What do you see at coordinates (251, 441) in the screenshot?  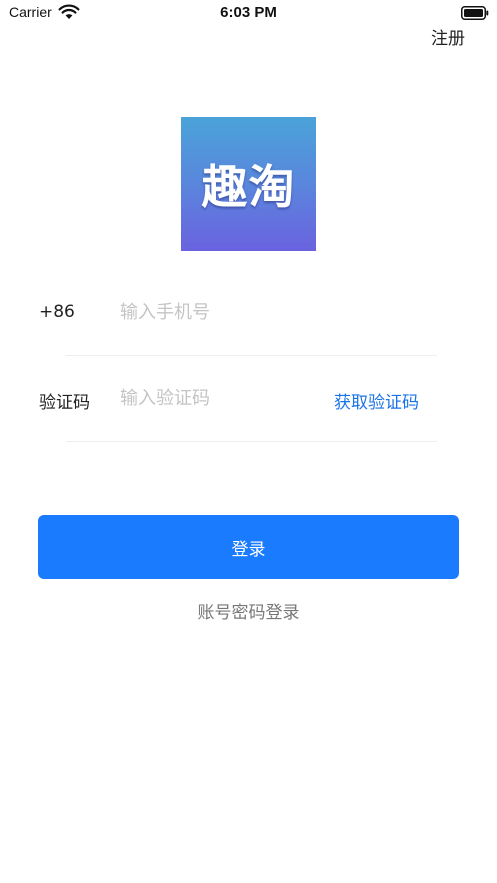 I see `code-row-divider` at bounding box center [251, 441].